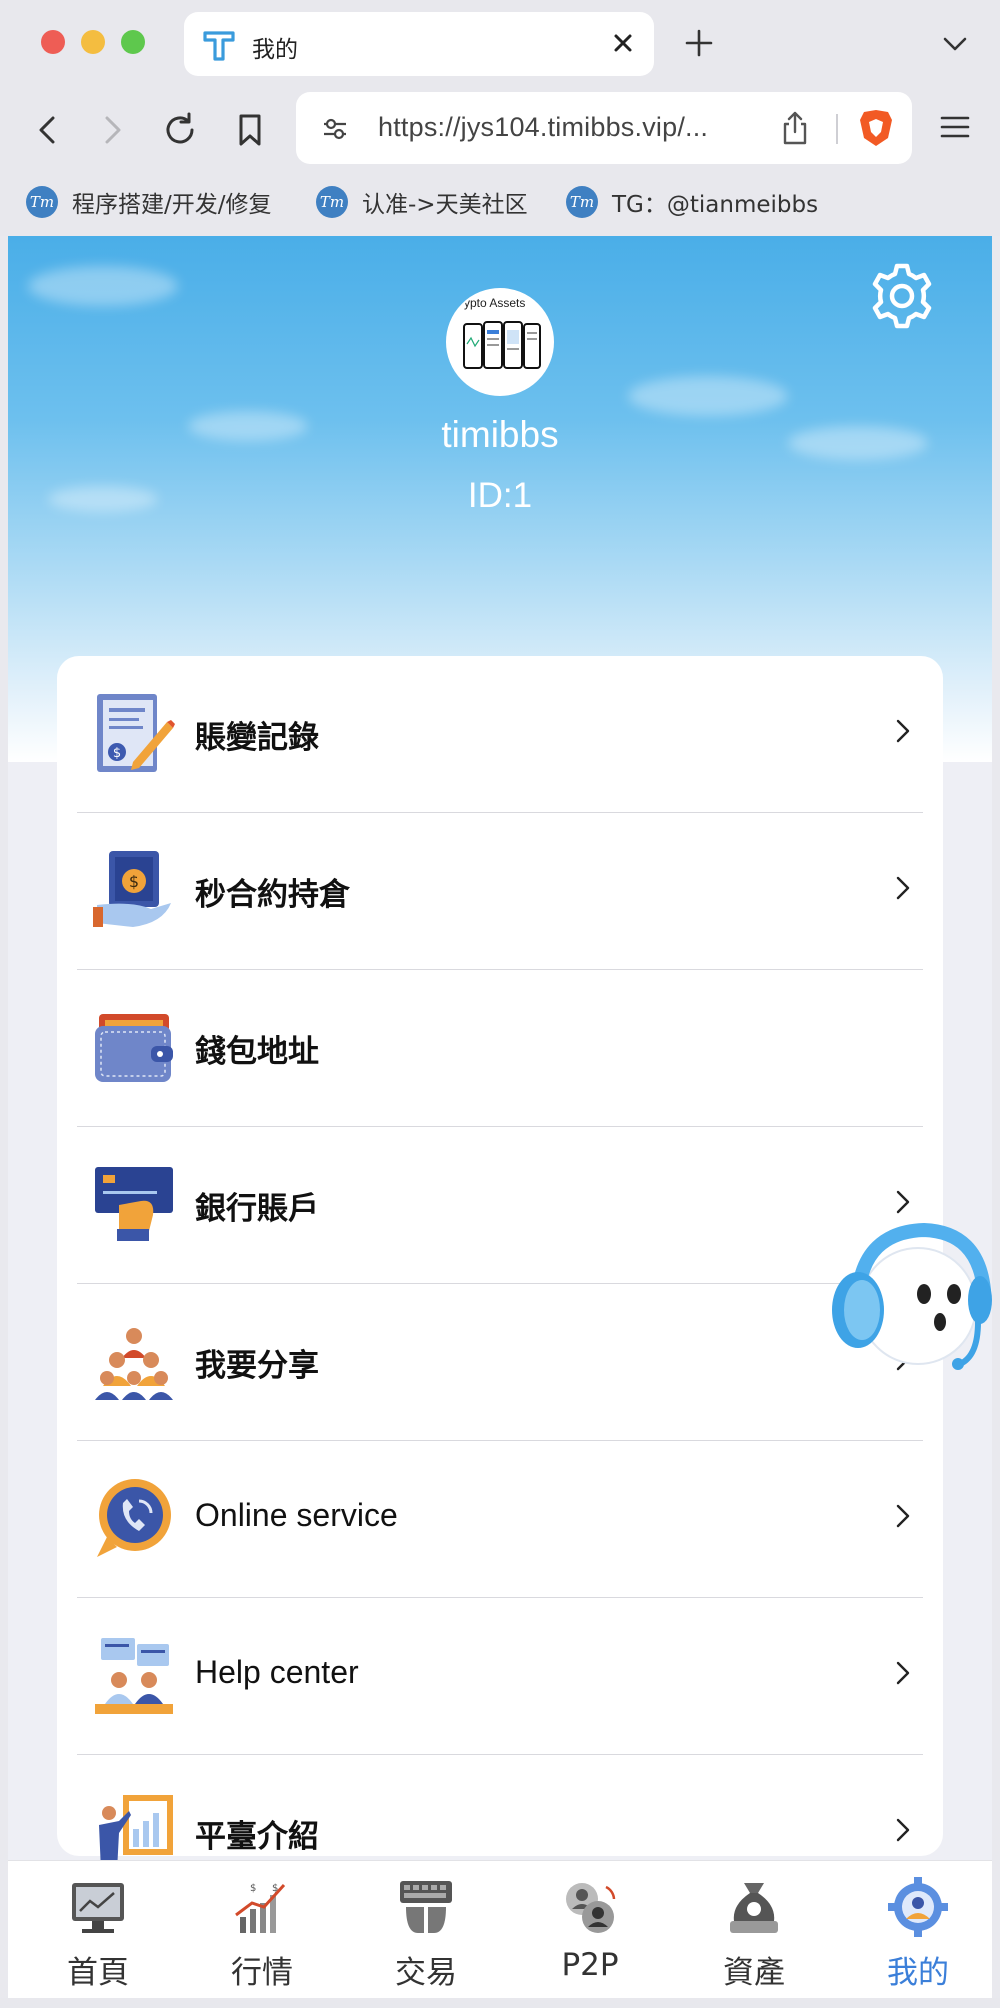  Describe the element at coordinates (257, 1366) in the screenshot. I see `menu-item-label: 我要分享` at that location.